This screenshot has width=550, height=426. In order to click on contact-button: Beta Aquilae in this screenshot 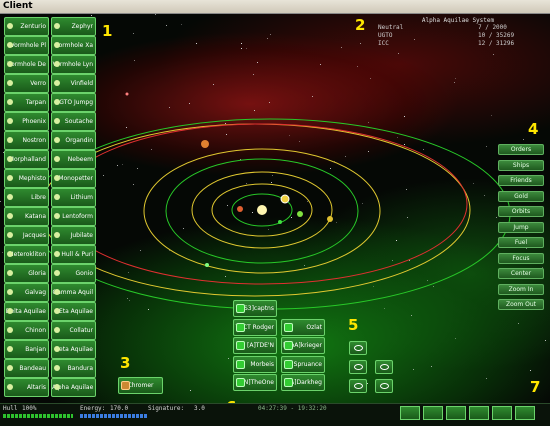, I will do `click(73, 349)`.